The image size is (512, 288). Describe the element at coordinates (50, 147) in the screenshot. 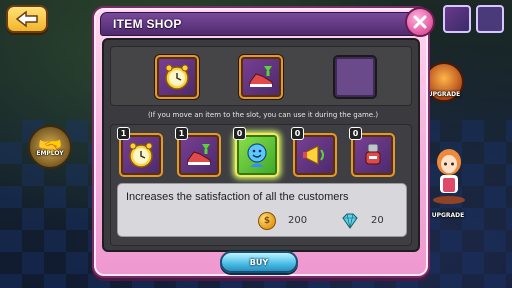

I see `employ-button: 🤝` at that location.